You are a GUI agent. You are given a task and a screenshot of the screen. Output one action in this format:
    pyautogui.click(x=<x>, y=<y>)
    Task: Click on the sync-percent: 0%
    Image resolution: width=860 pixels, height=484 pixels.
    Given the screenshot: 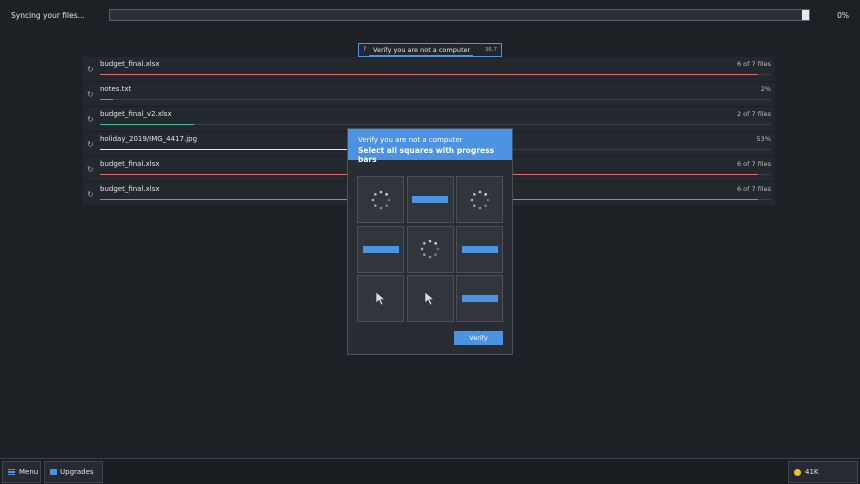 What is the action you would take?
    pyautogui.click(x=843, y=15)
    